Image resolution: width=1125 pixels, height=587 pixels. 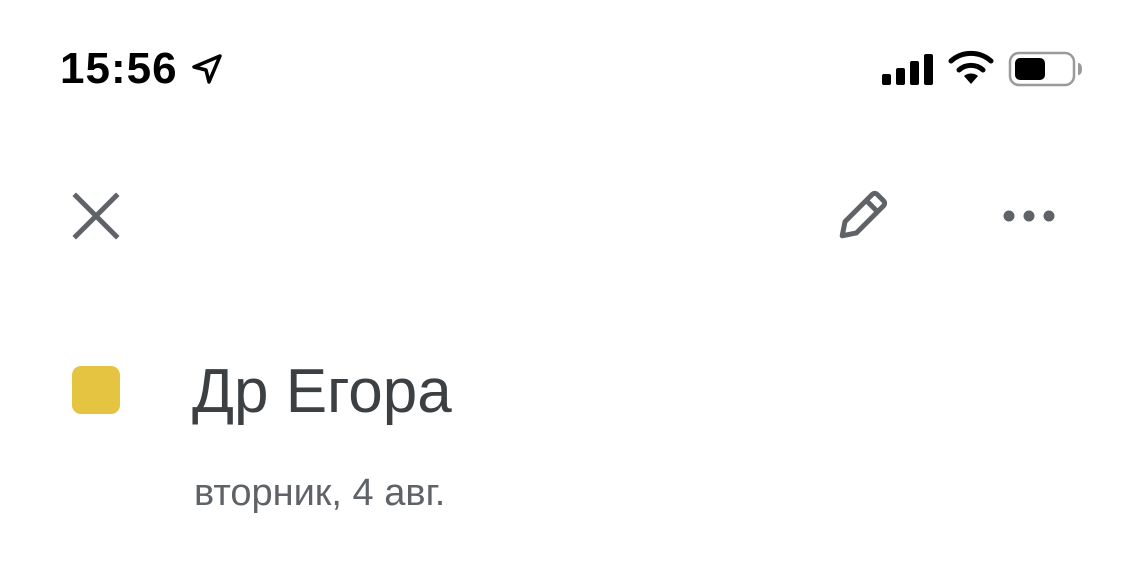 I want to click on event-title: Др Егора, so click(x=322, y=391).